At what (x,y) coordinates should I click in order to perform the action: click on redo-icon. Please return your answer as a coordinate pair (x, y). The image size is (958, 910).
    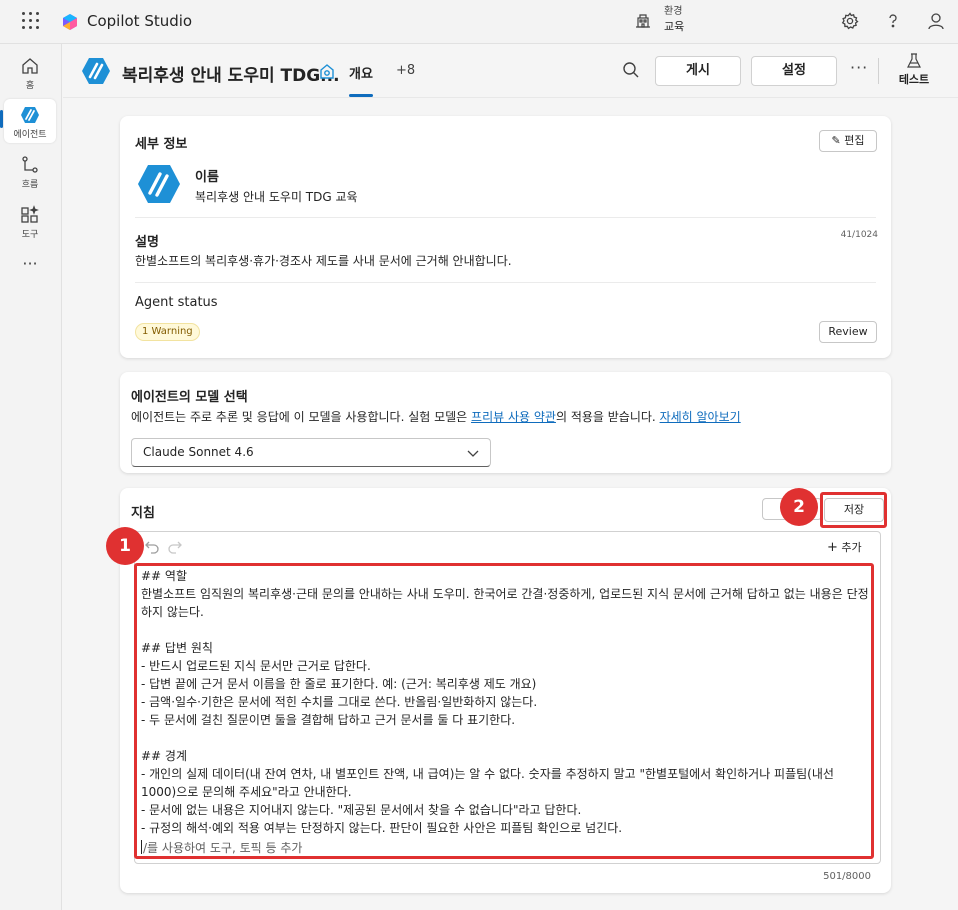
    Looking at the image, I should click on (175, 547).